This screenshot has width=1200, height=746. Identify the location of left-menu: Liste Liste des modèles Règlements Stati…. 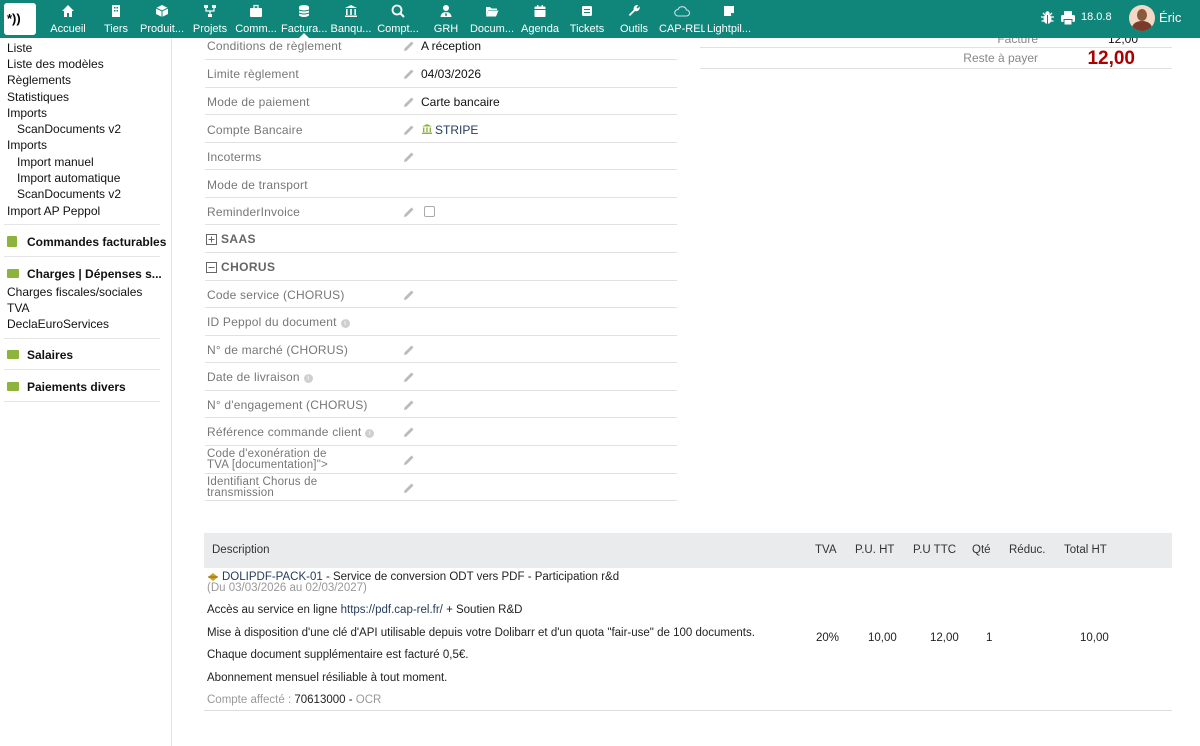
(86, 392).